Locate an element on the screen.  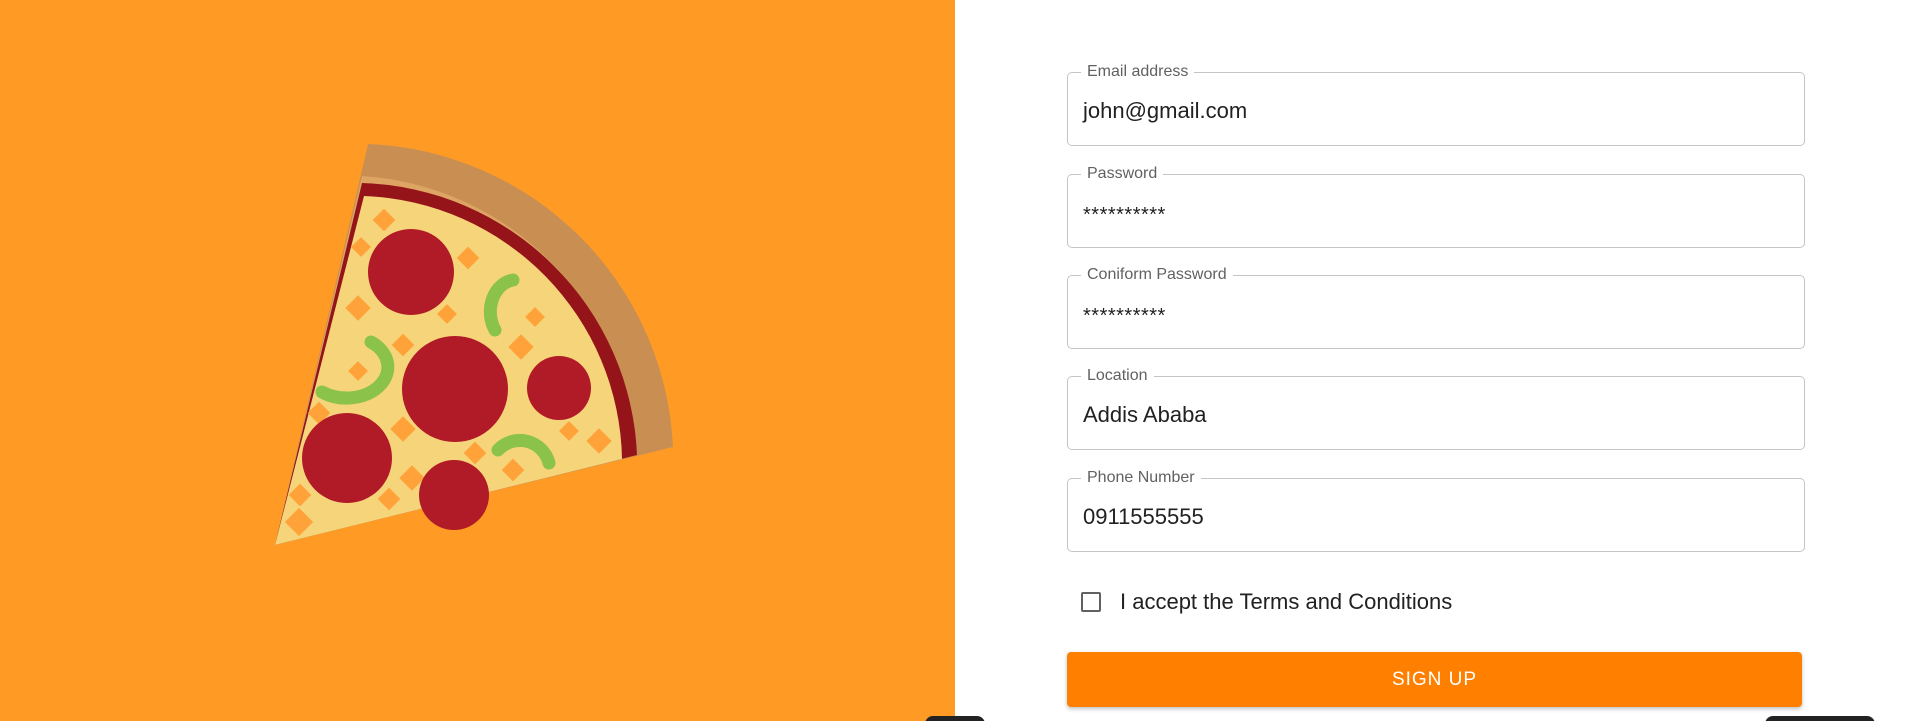
confirm-password-field: Coniform Password ********** is located at coordinates (1436, 307).